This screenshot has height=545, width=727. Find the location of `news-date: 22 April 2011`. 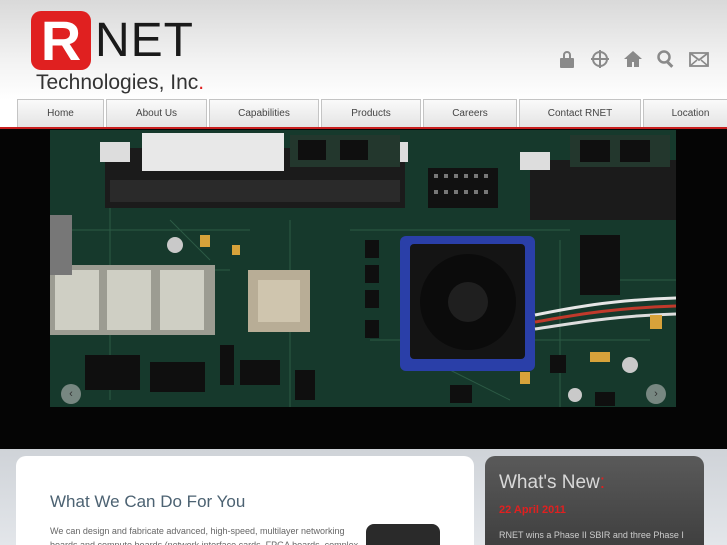

news-date: 22 April 2011 is located at coordinates (532, 510).